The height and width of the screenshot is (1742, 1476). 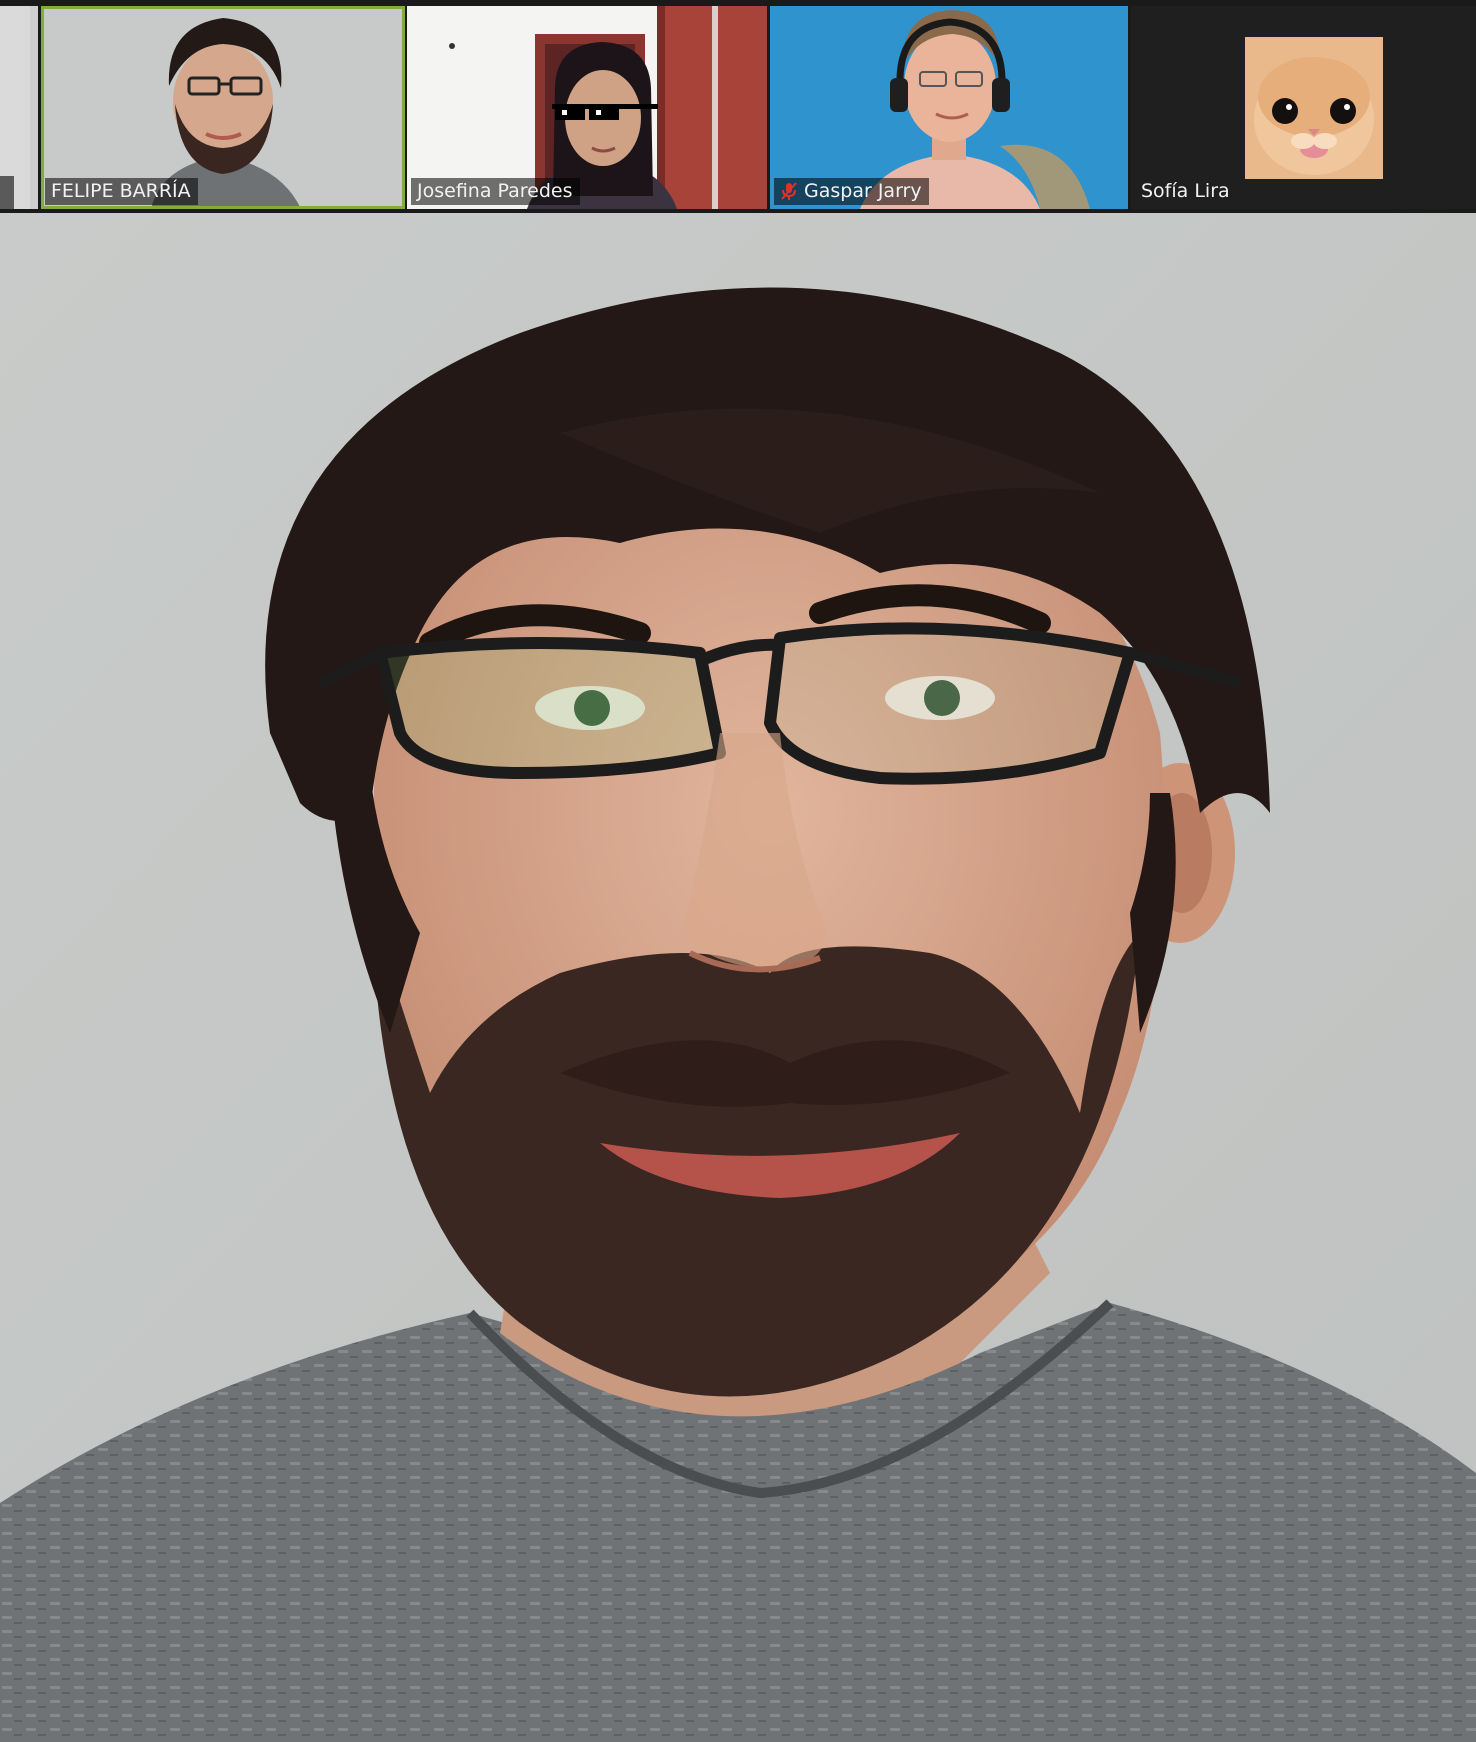 I want to click on participant-name-label: Sofía Lira, so click(x=1185, y=191).